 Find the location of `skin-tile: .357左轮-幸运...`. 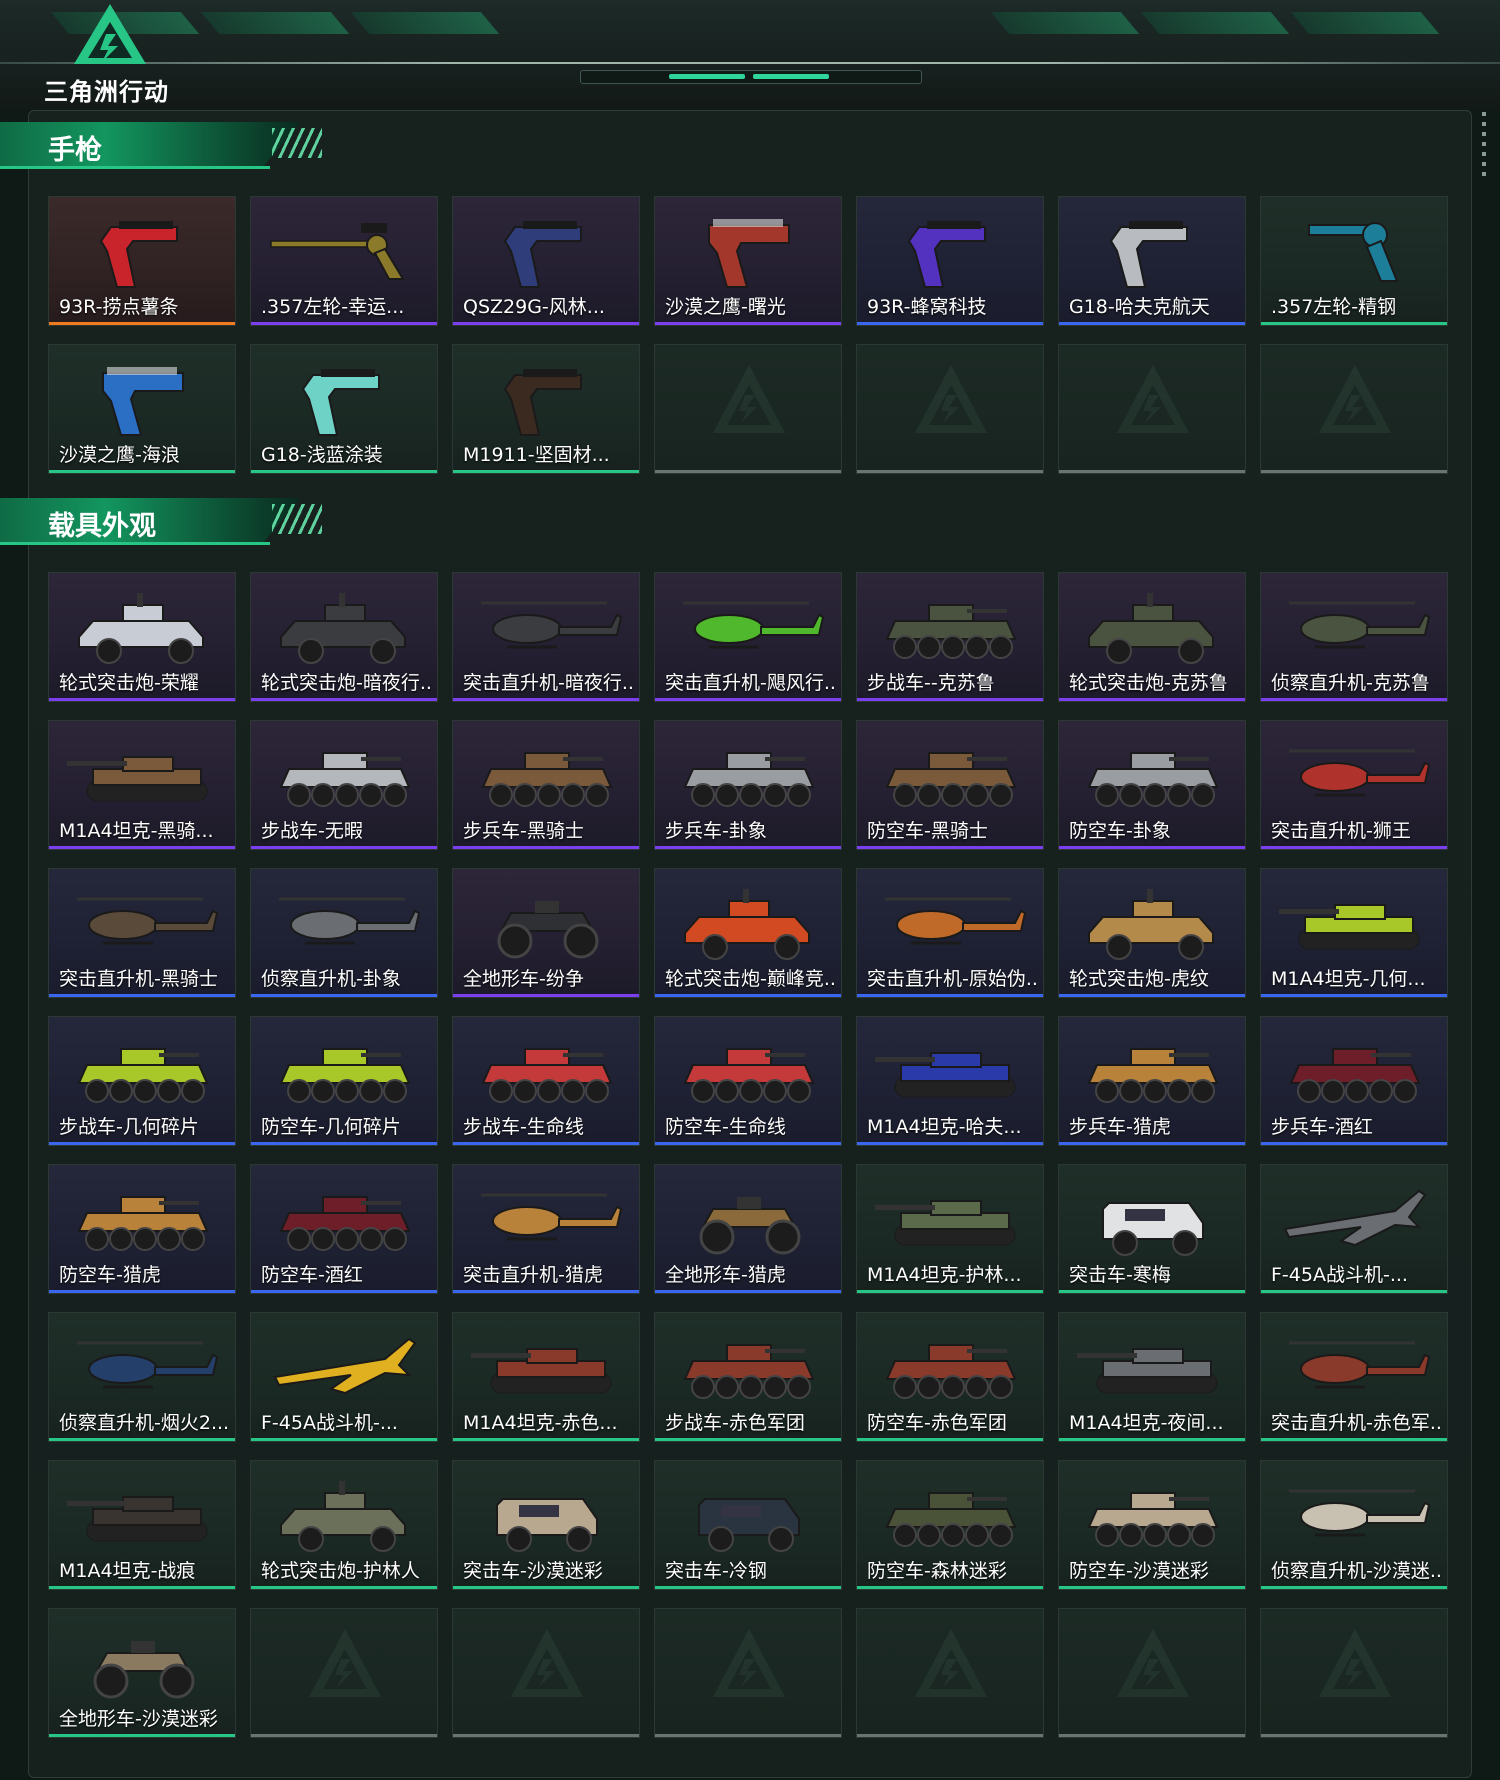

skin-tile: .357左轮-幸运... is located at coordinates (344, 261).